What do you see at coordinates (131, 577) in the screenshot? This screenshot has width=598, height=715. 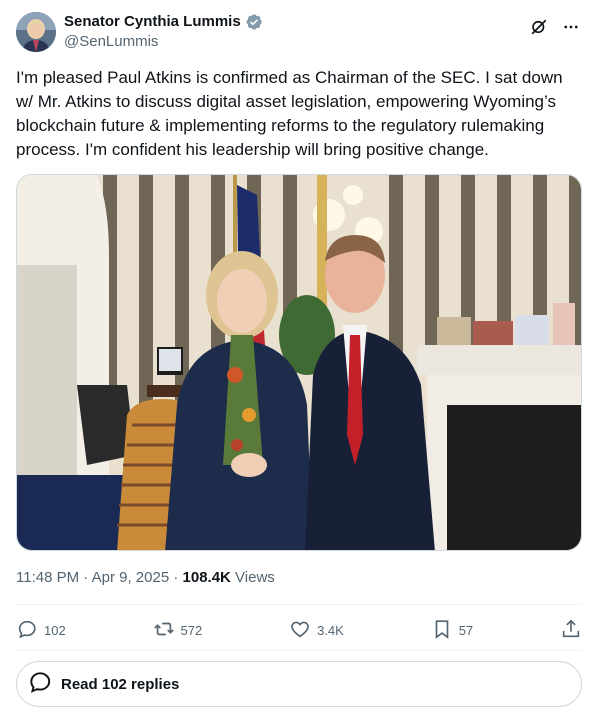 I see `tweet-date: Apr 9, 2025` at bounding box center [131, 577].